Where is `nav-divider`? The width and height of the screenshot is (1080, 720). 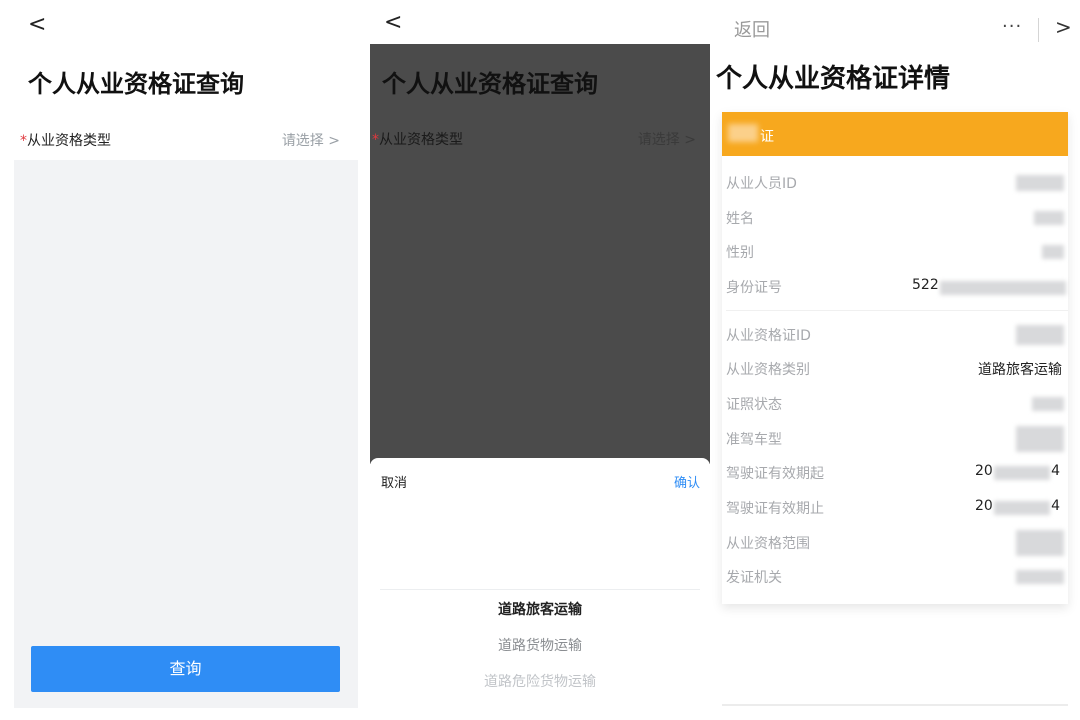 nav-divider is located at coordinates (1038, 30).